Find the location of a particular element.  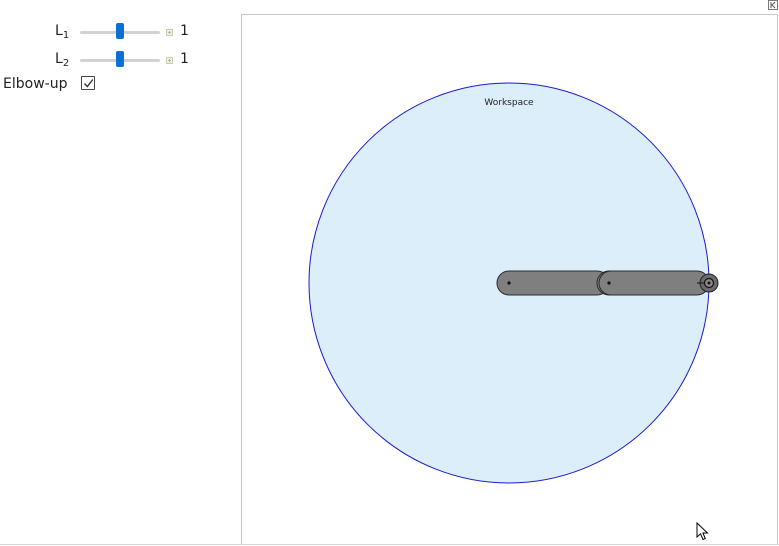

check-icon is located at coordinates (88, 83).